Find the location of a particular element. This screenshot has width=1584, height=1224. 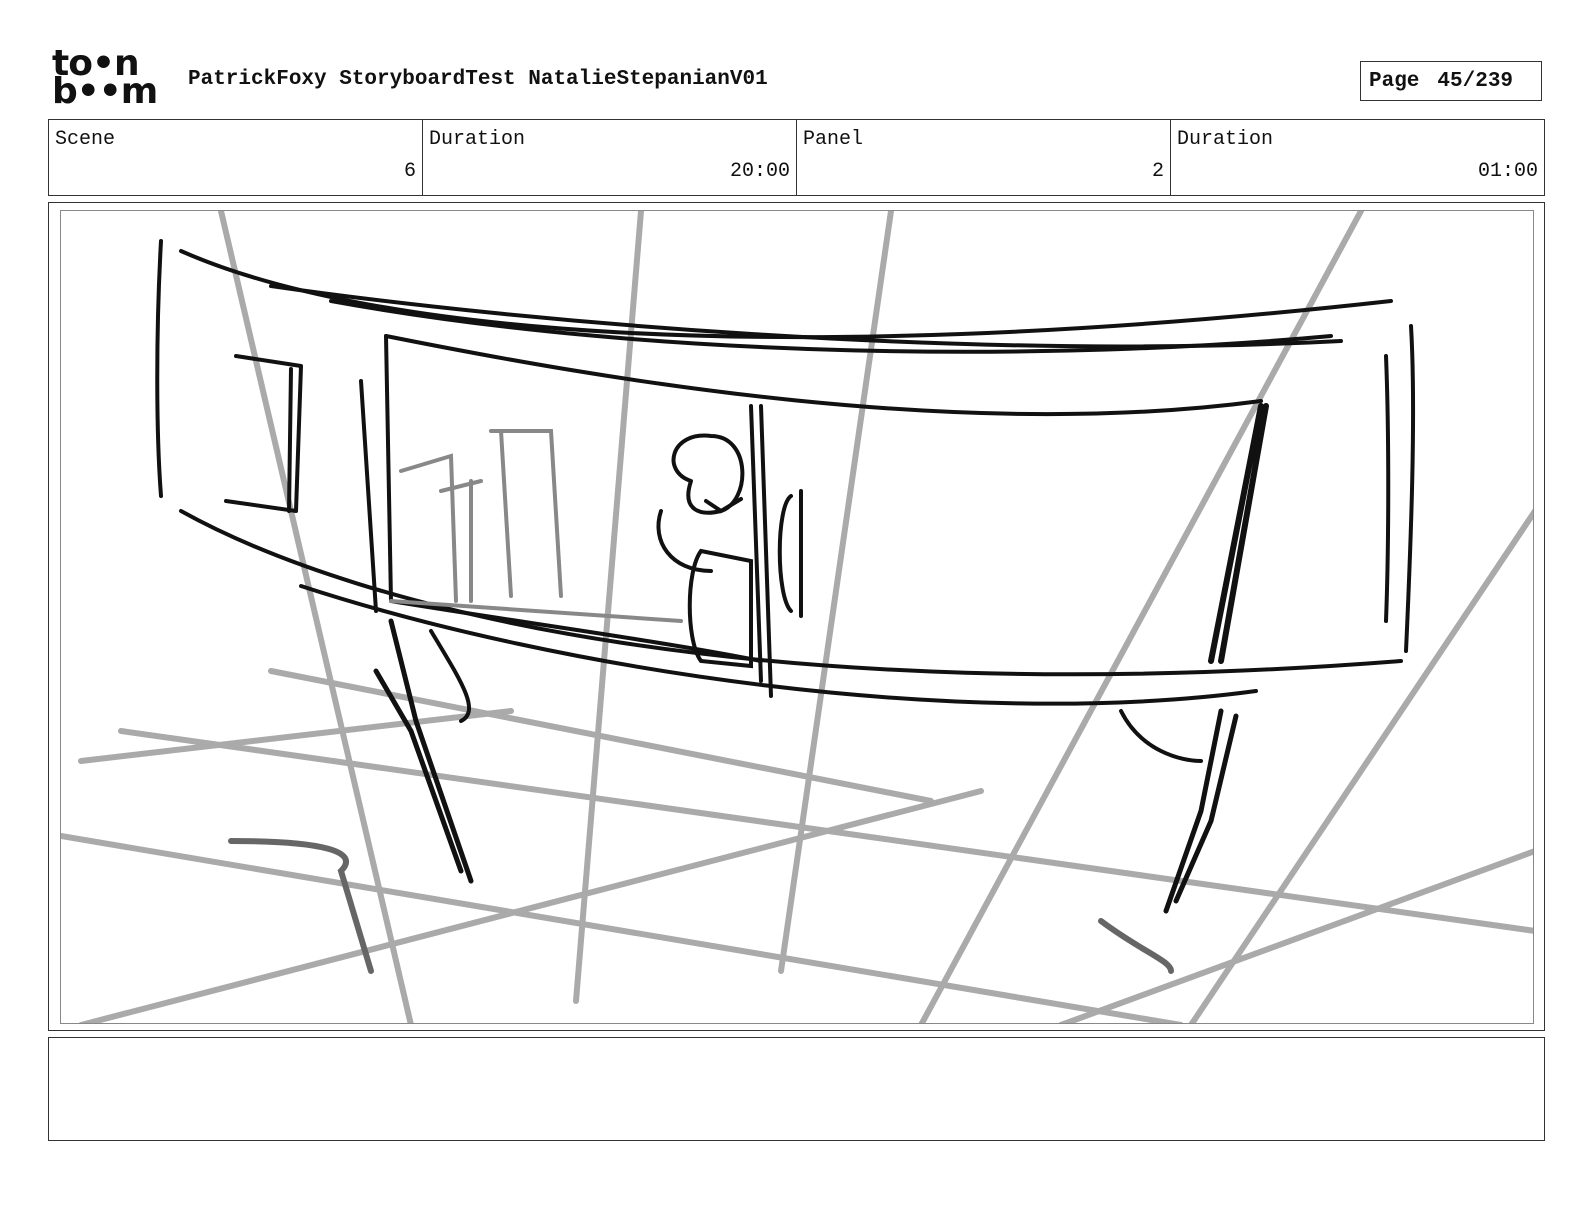

panel-notes-box is located at coordinates (796, 1089).